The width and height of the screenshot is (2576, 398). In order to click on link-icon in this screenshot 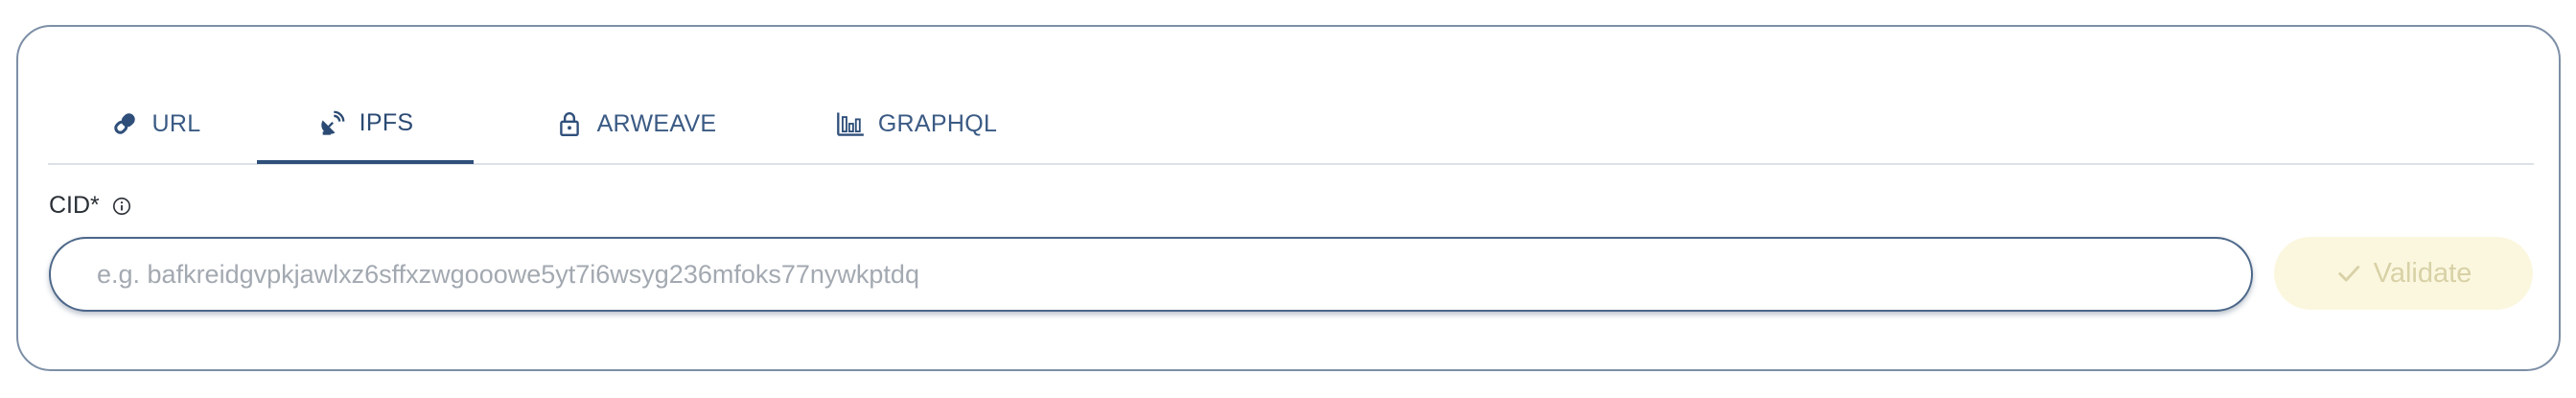, I will do `click(124, 123)`.